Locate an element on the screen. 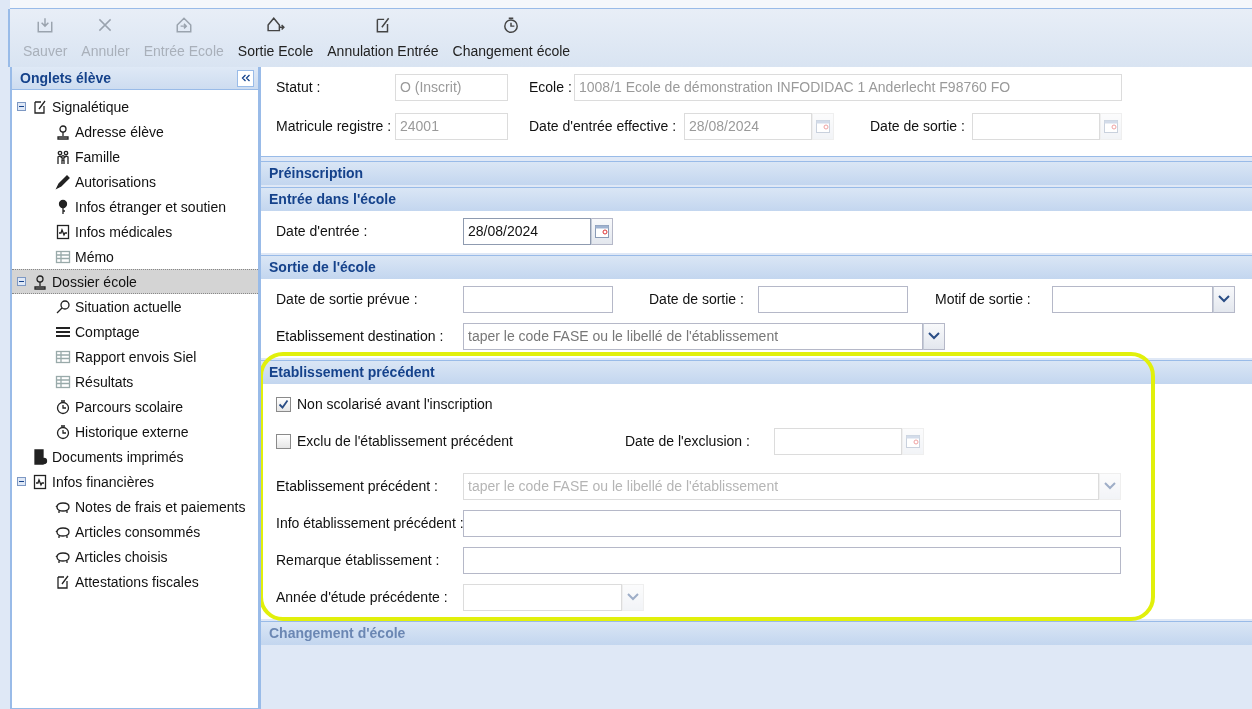 The height and width of the screenshot is (709, 1252). date-field: 28/08/2024 is located at coordinates (527, 231).